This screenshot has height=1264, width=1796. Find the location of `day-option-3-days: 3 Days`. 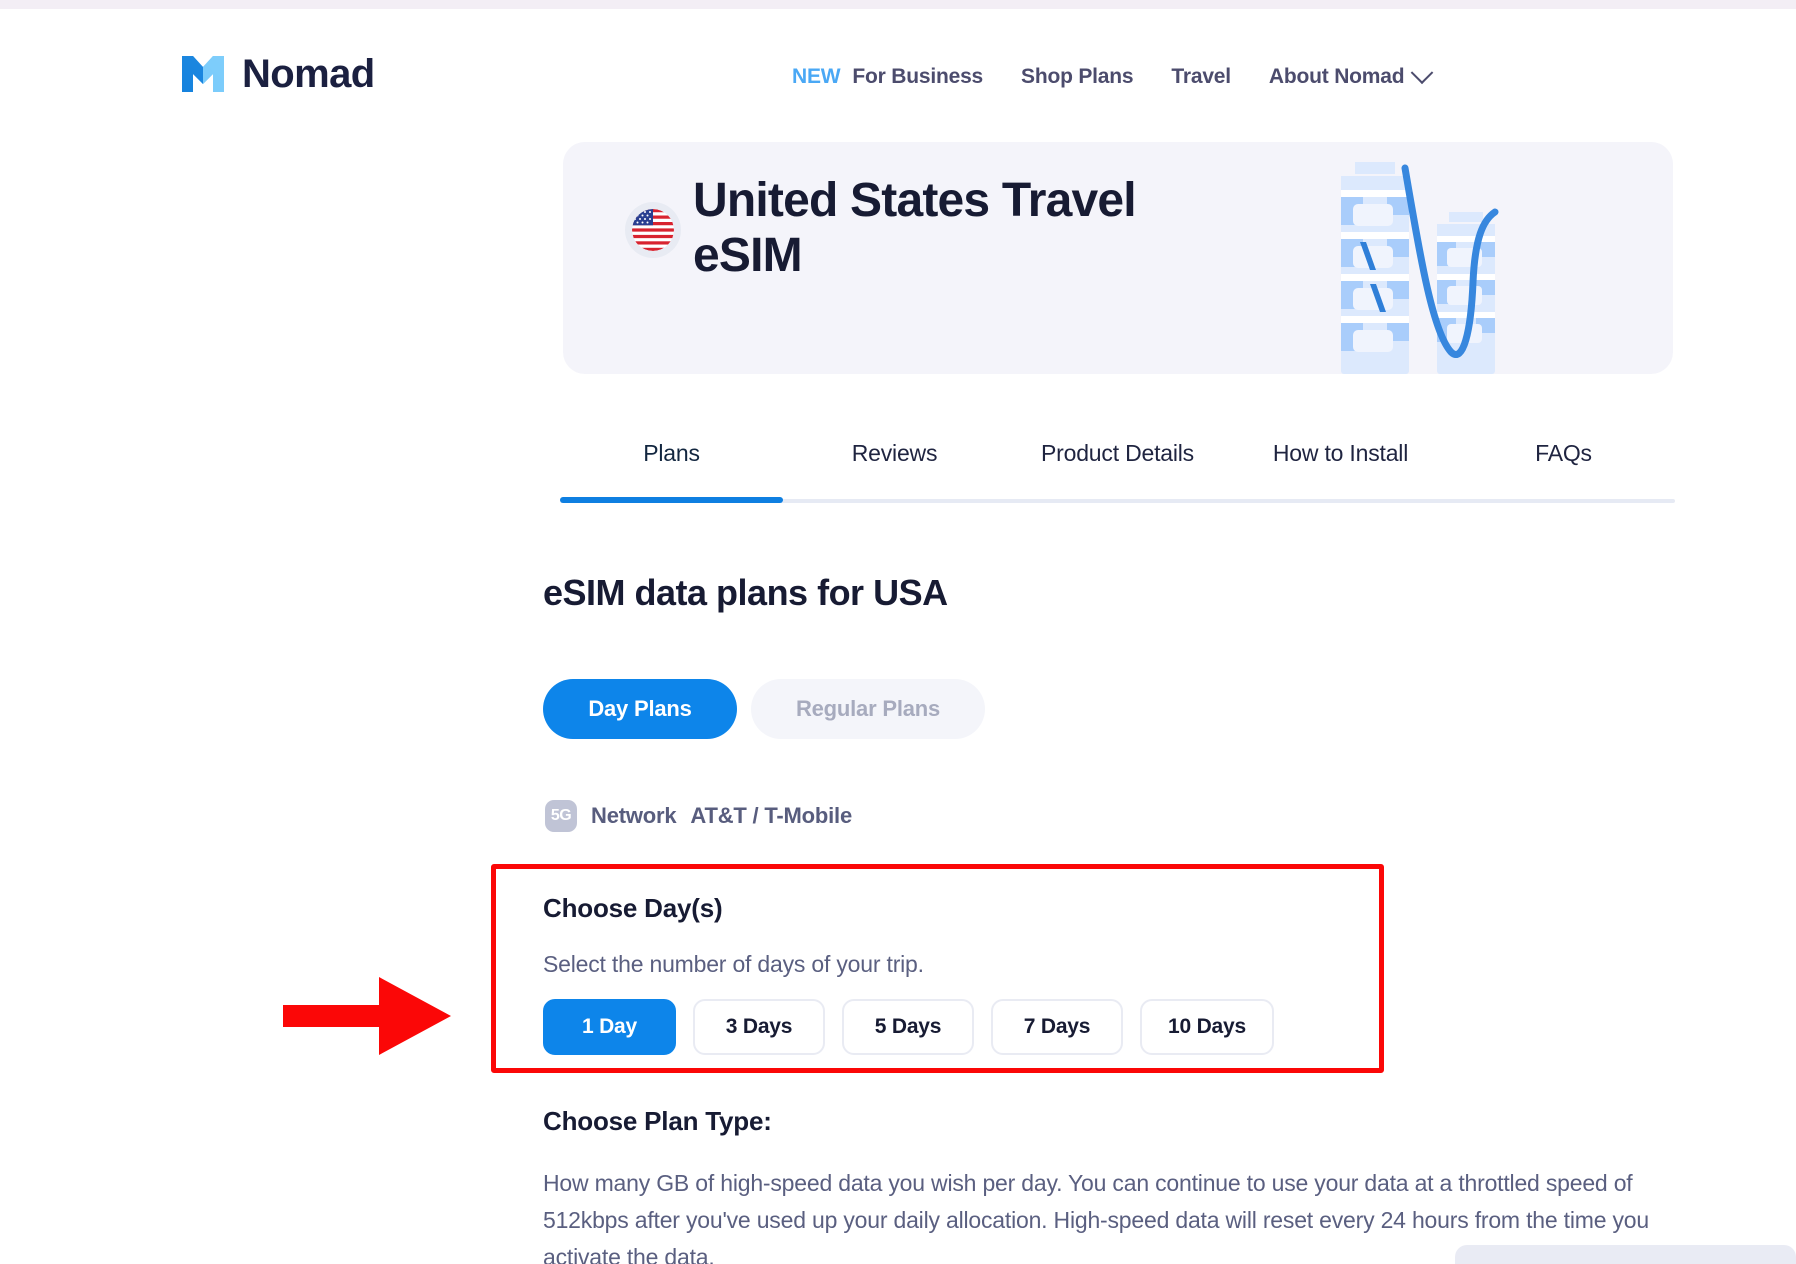

day-option-3-days: 3 Days is located at coordinates (759, 1027).